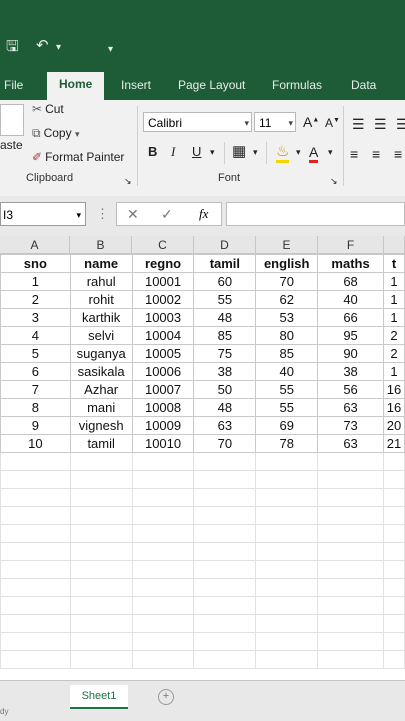 This screenshot has width=405, height=721. What do you see at coordinates (350, 263) in the screenshot?
I see `header-cell: maths` at bounding box center [350, 263].